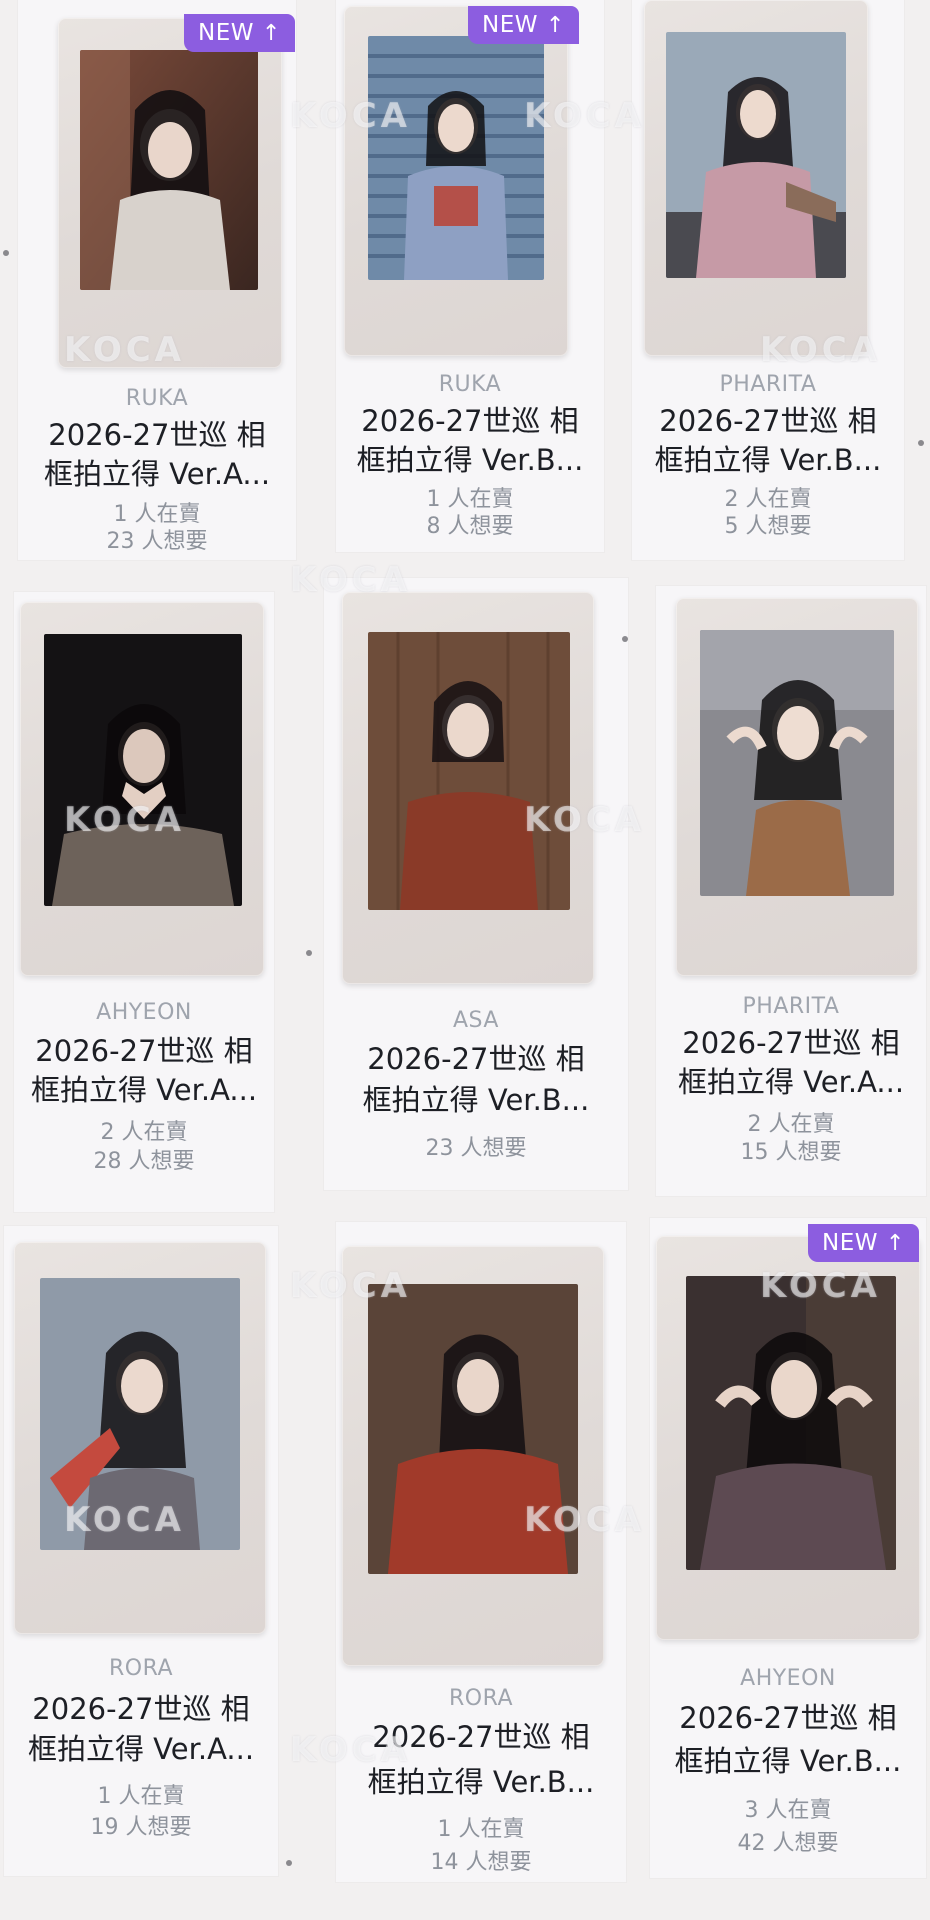  Describe the element at coordinates (481, 1862) in the screenshot. I see `want-count: 14 人想要` at that location.